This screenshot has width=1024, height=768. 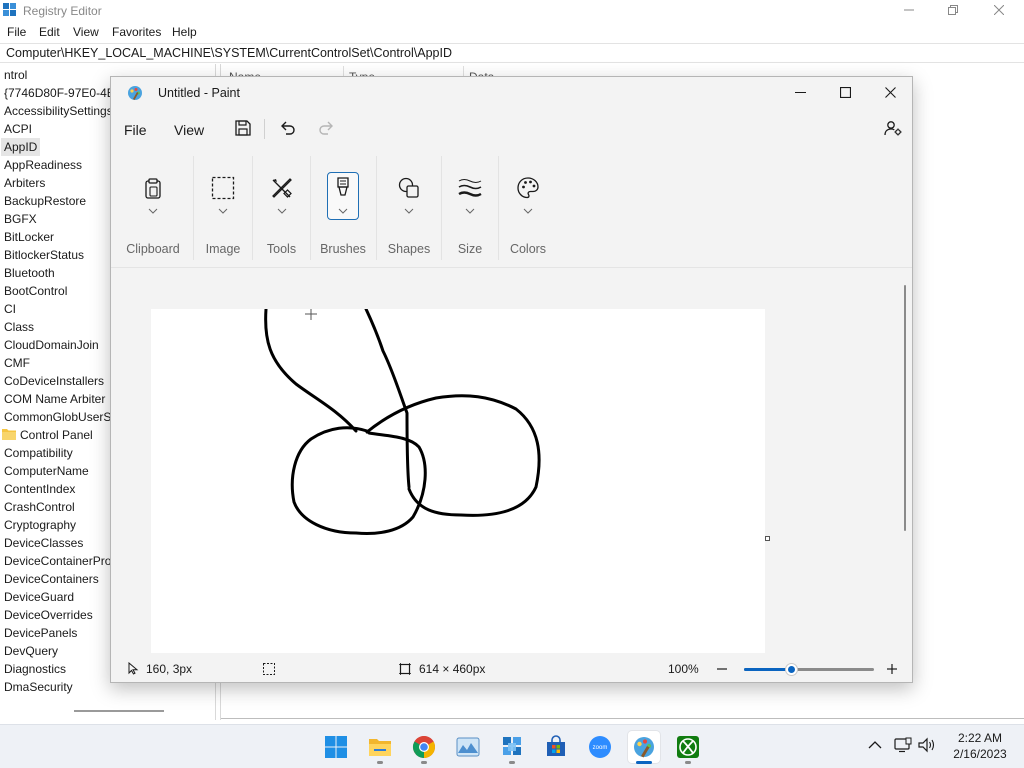 What do you see at coordinates (424, 747) in the screenshot?
I see `taskbar-chrome` at bounding box center [424, 747].